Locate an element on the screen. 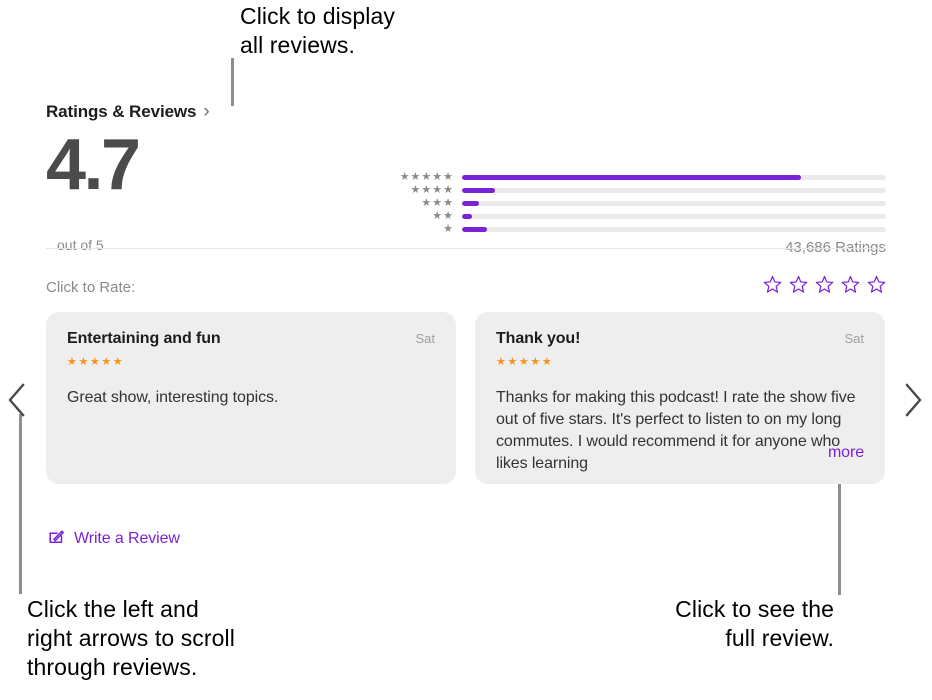  page-title: Ratings & Reviews is located at coordinates (121, 111).